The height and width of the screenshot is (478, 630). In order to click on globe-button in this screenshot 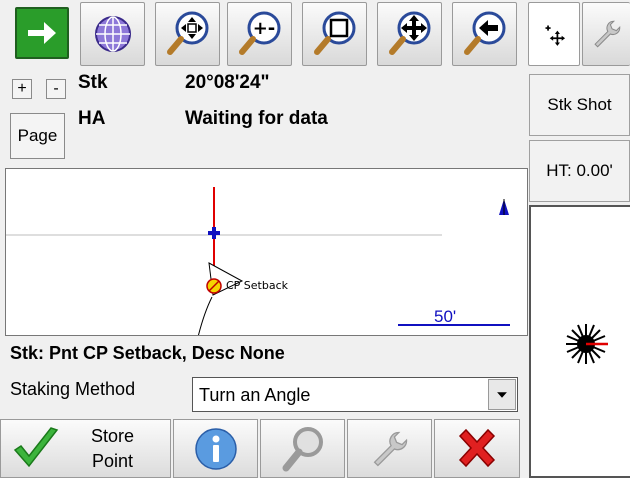, I will do `click(112, 34)`.